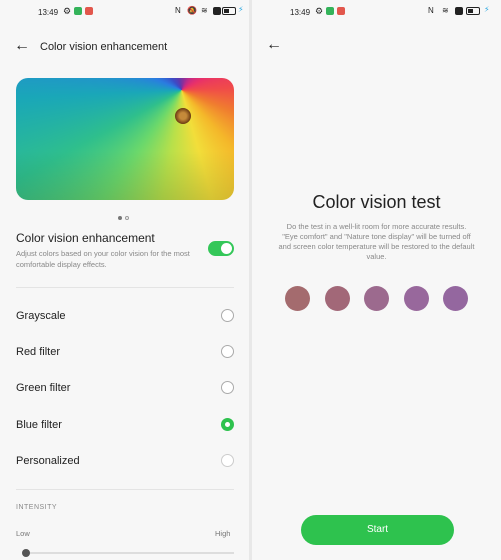 Image resolution: width=501 pixels, height=560 pixels. Describe the element at coordinates (41, 316) in the screenshot. I see `option-label: Grayscale` at that location.